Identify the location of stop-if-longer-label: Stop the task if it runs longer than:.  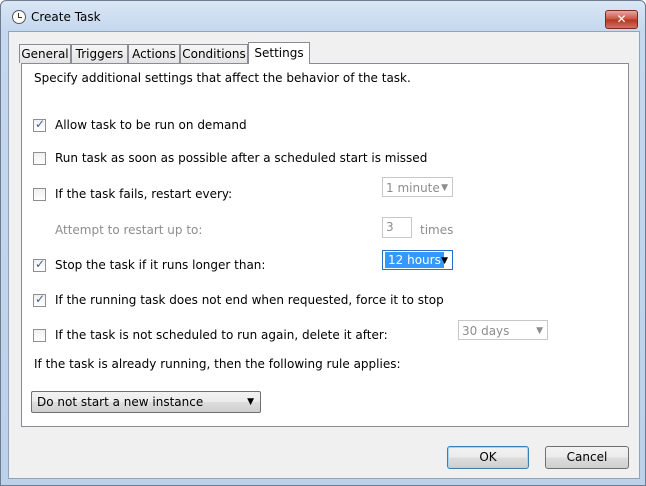
(160, 265).